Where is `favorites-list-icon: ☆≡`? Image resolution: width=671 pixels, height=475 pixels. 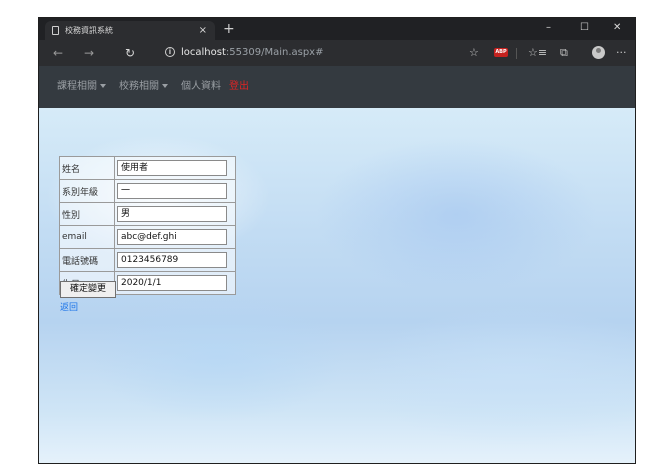
favorites-list-icon: ☆≡ is located at coordinates (537, 53).